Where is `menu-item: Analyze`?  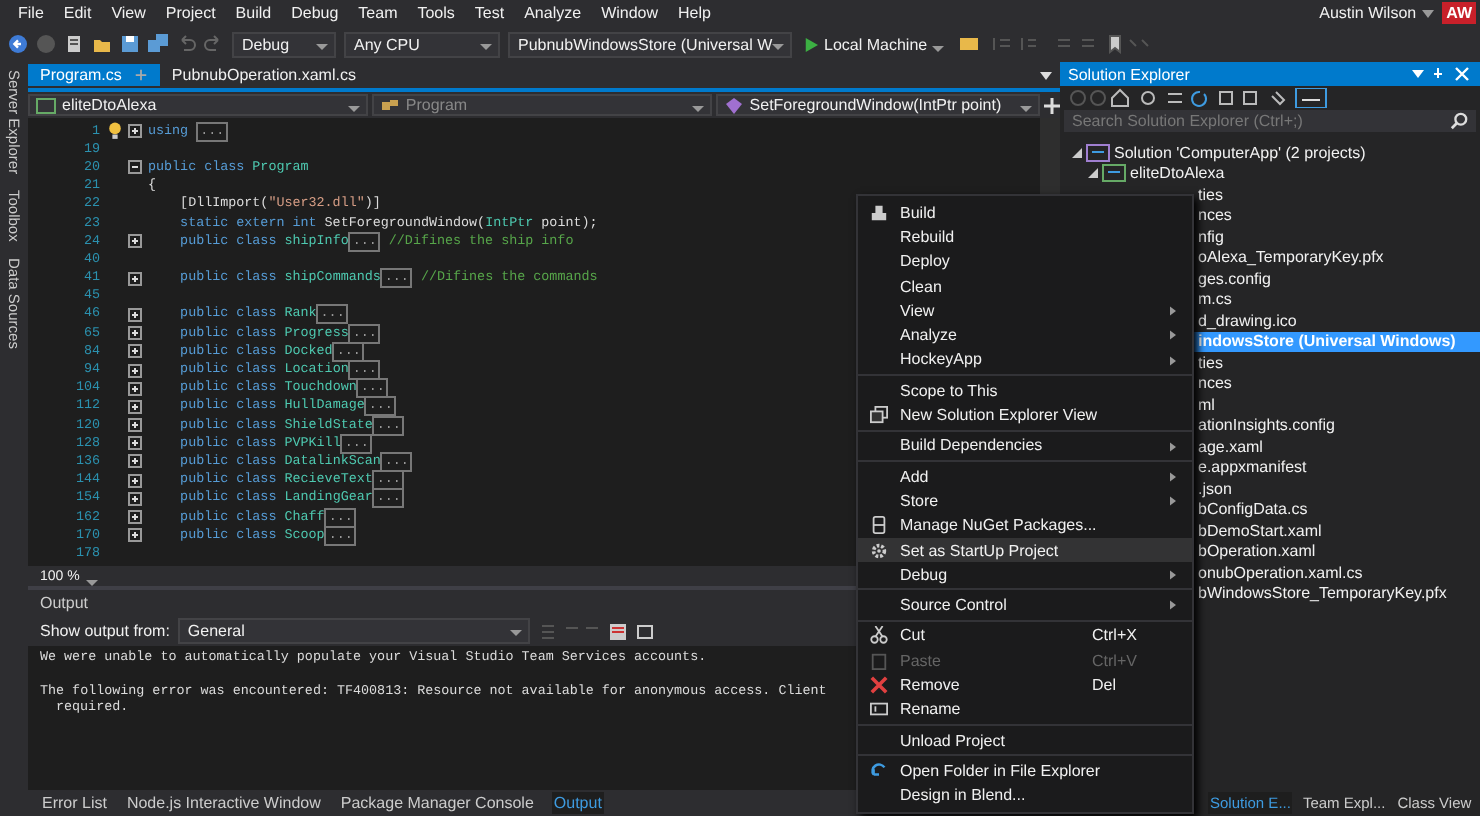 menu-item: Analyze is located at coordinates (1025, 335).